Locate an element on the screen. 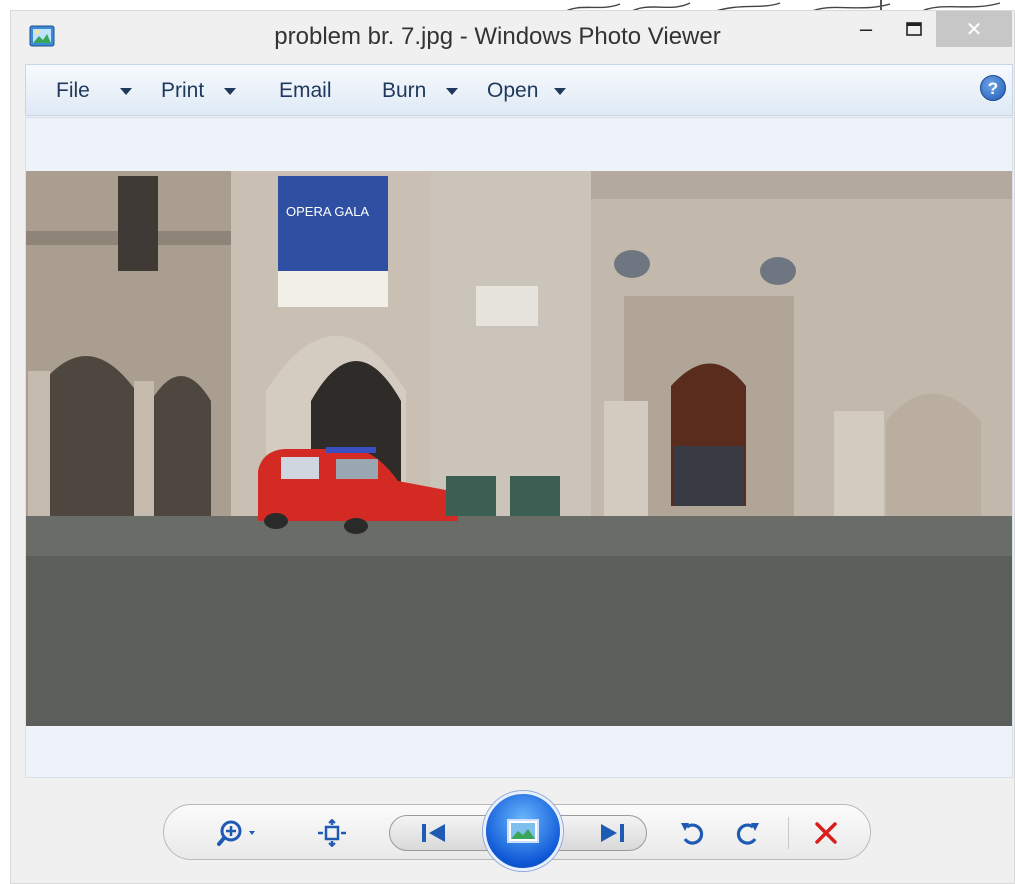  rotate-counterclockwise-icon is located at coordinates (692, 834).